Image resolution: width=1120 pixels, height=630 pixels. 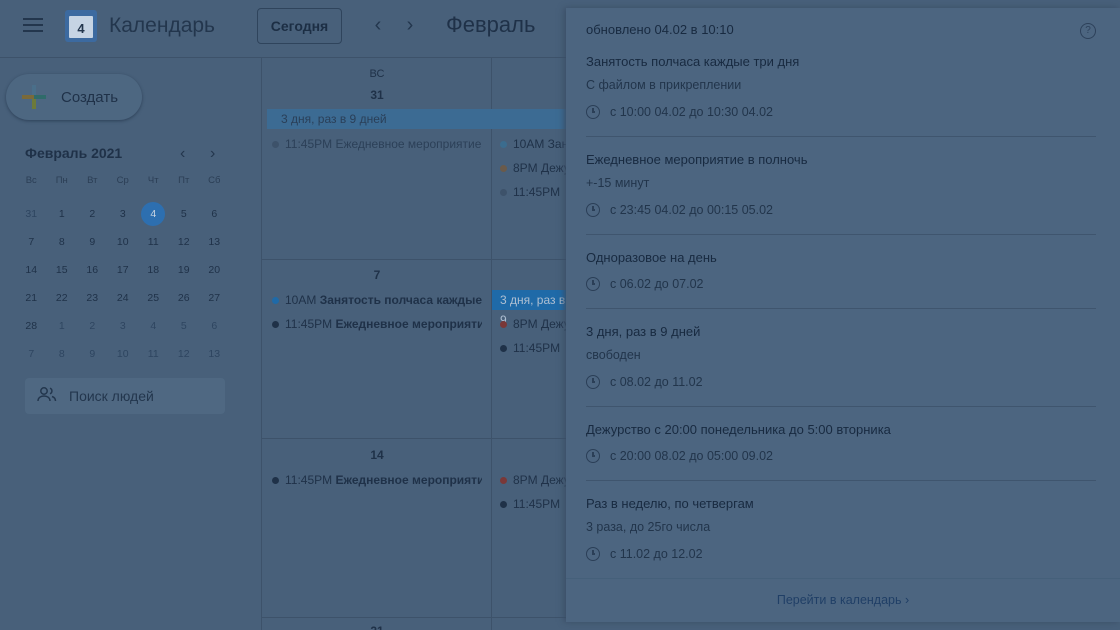 I want to click on mini-day-number: 9, so click(x=92, y=354).